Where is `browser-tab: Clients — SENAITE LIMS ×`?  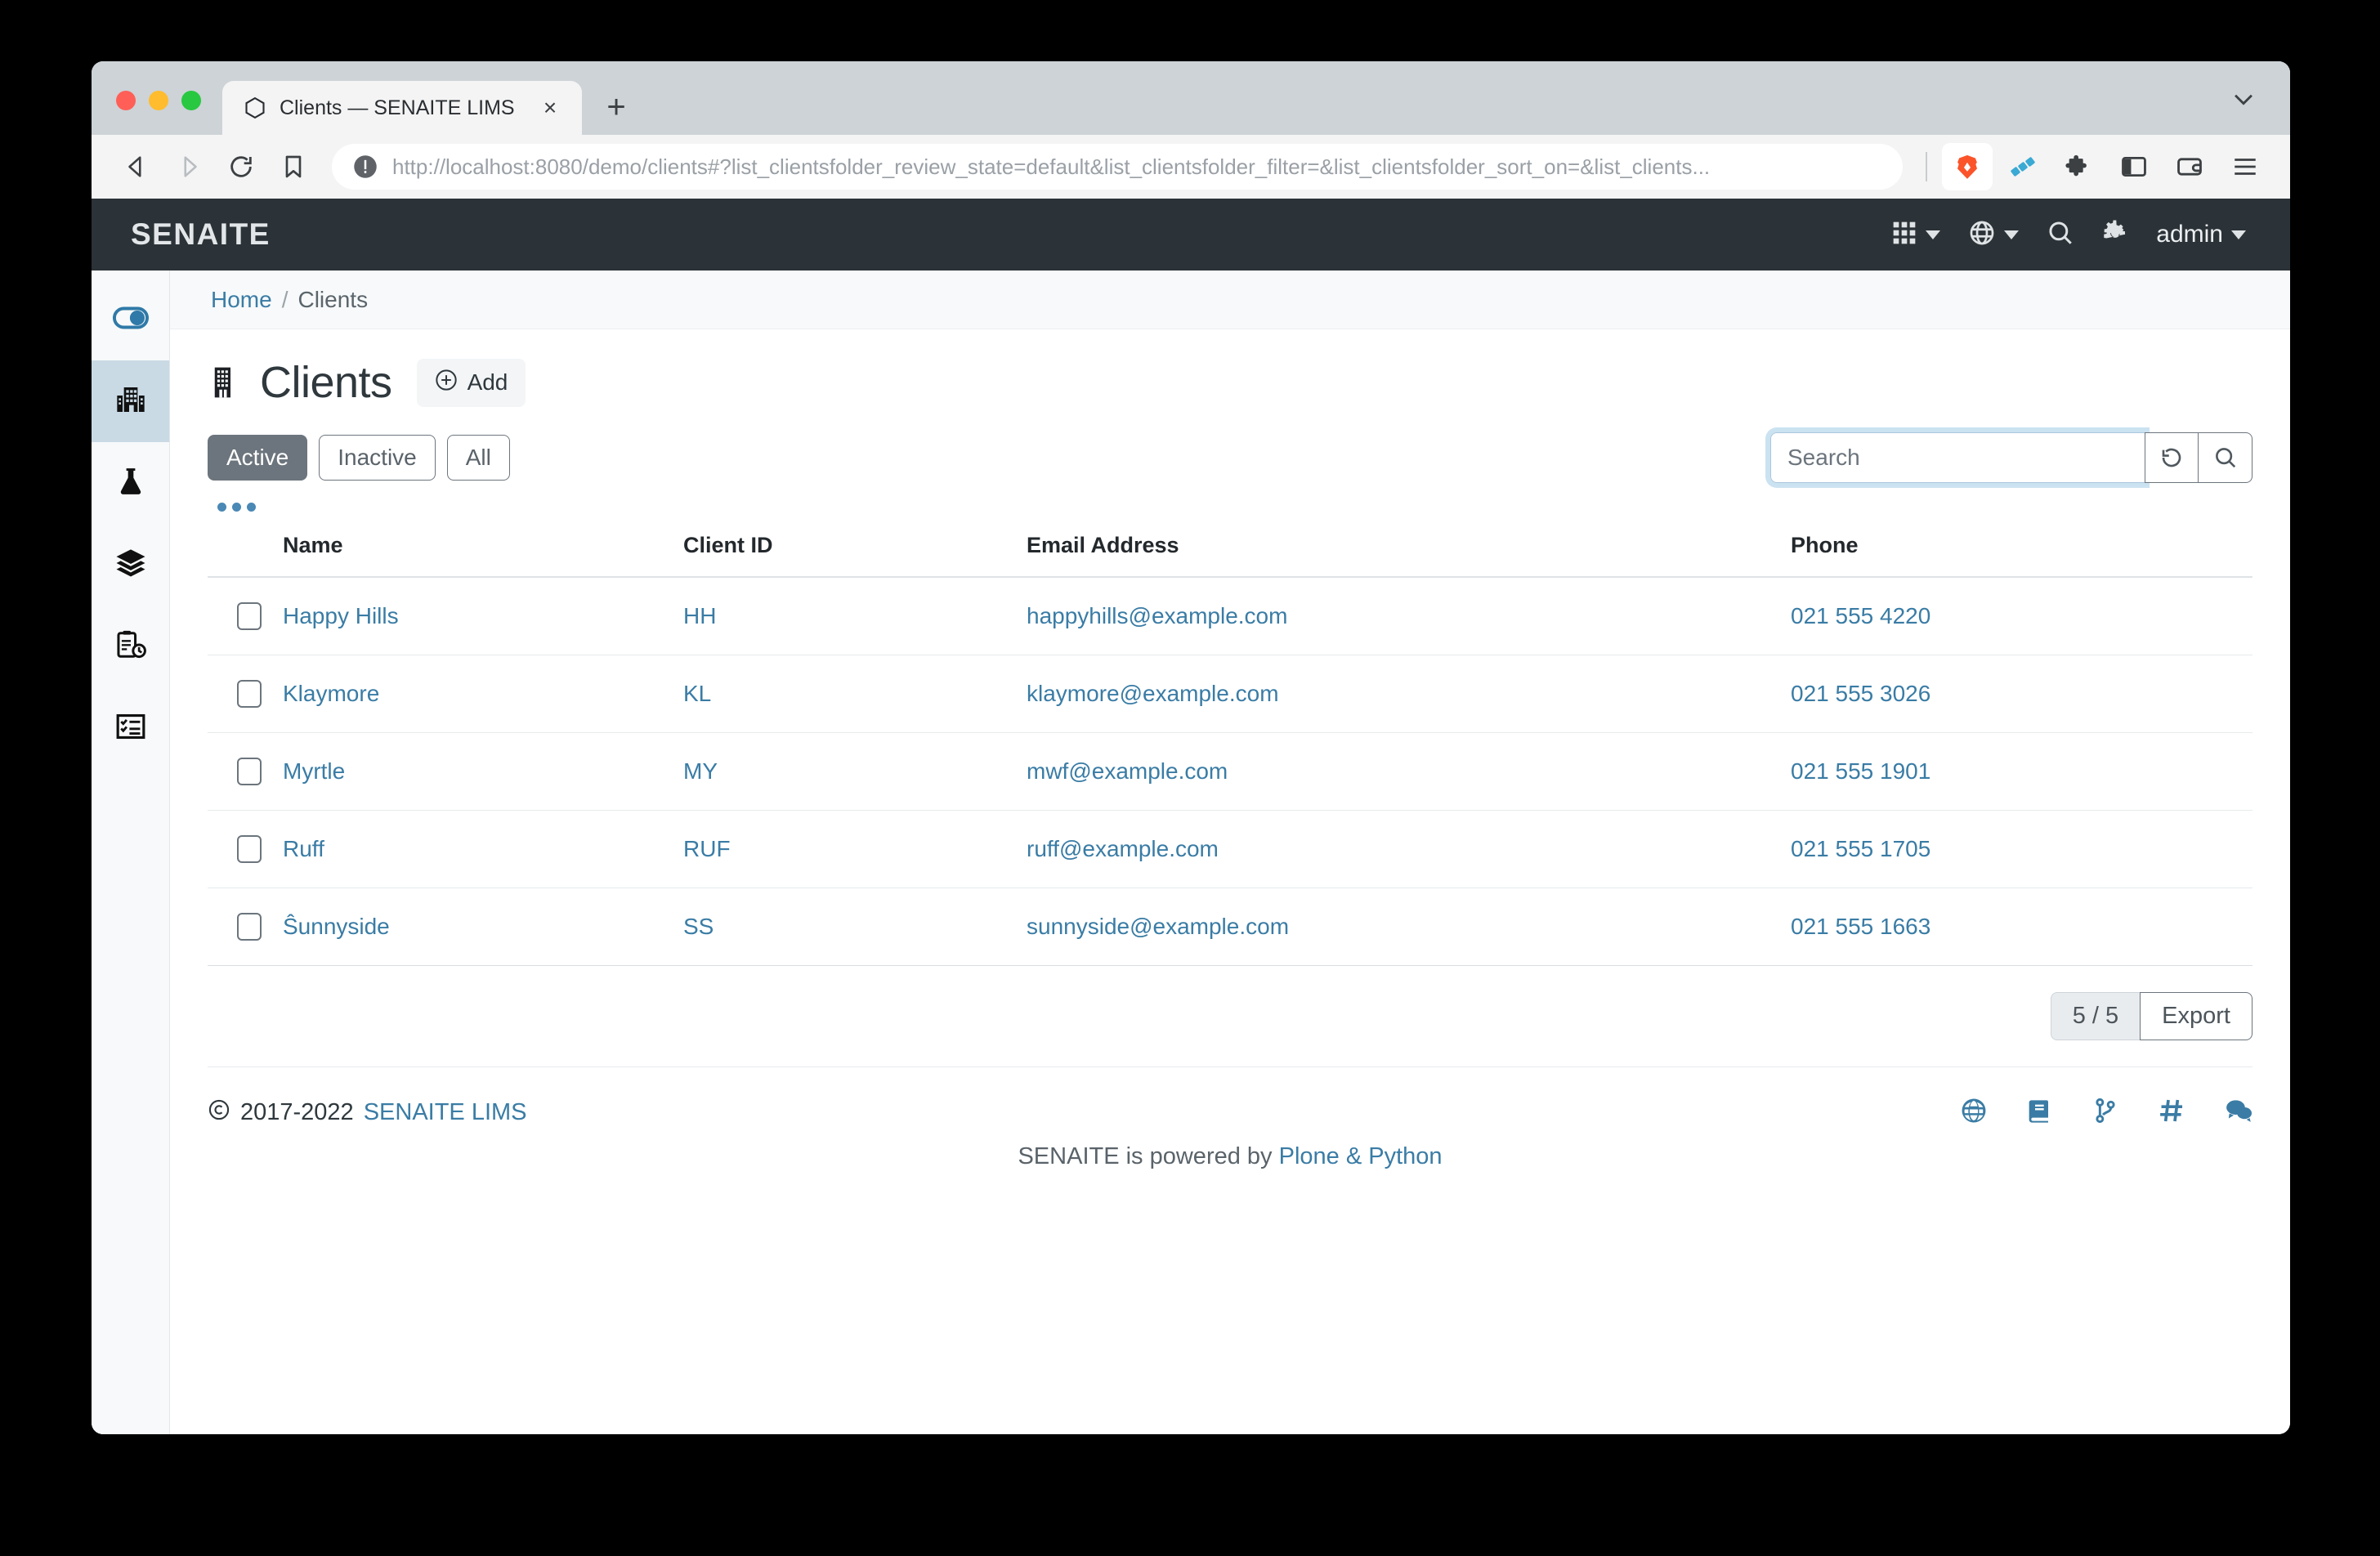 browser-tab: Clients — SENAITE LIMS × is located at coordinates (402, 108).